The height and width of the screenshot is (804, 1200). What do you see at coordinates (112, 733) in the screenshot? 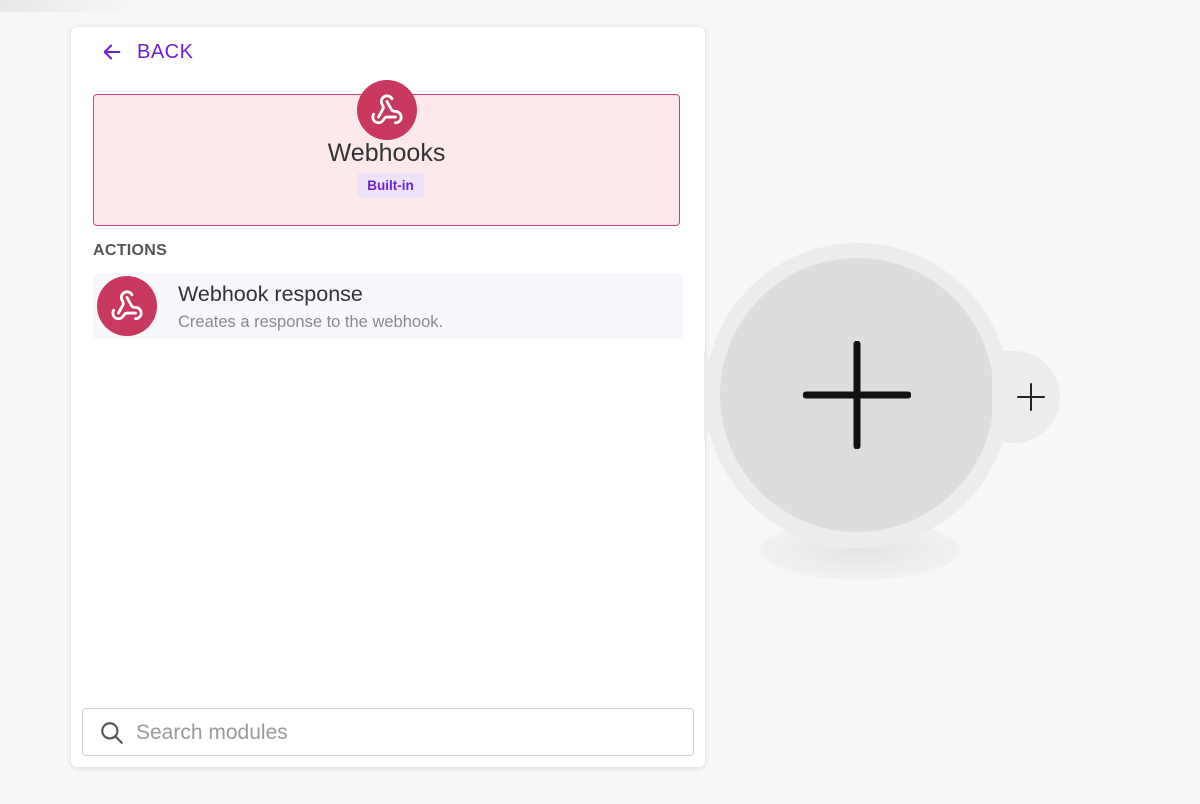
I see `search-icon` at bounding box center [112, 733].